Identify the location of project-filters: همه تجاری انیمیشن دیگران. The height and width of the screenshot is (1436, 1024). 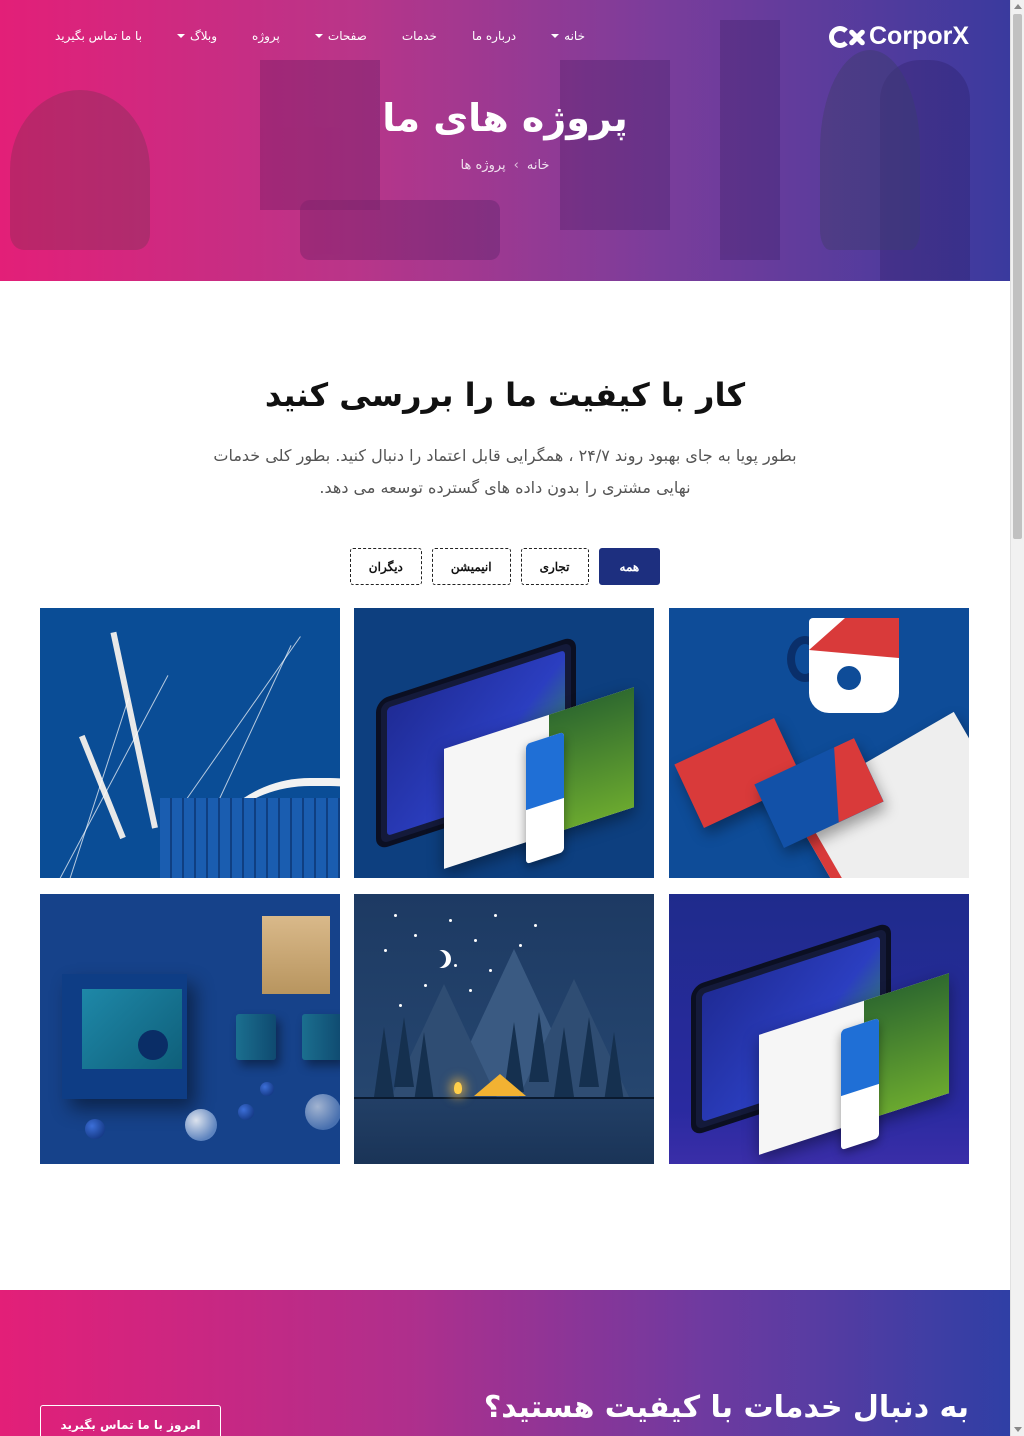
(505, 566).